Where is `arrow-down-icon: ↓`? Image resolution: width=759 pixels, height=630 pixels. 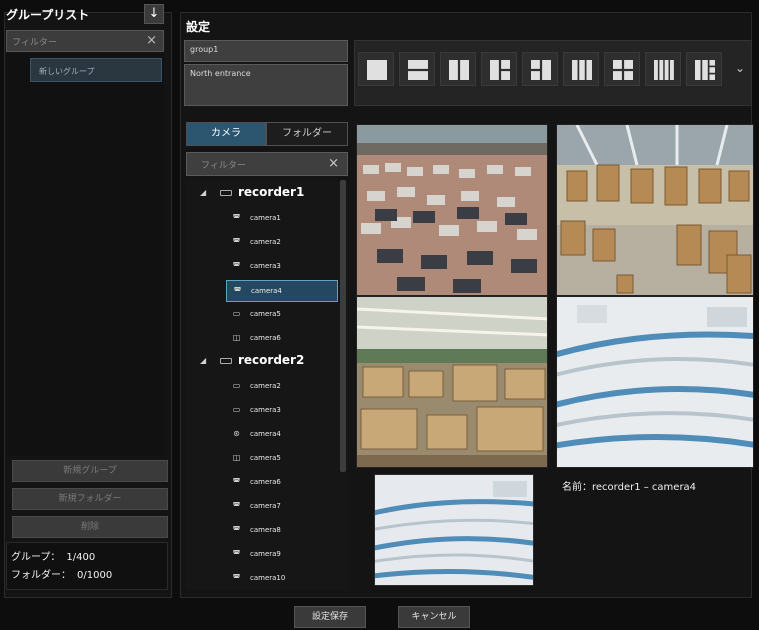
arrow-down-icon: ↓ is located at coordinates (154, 13).